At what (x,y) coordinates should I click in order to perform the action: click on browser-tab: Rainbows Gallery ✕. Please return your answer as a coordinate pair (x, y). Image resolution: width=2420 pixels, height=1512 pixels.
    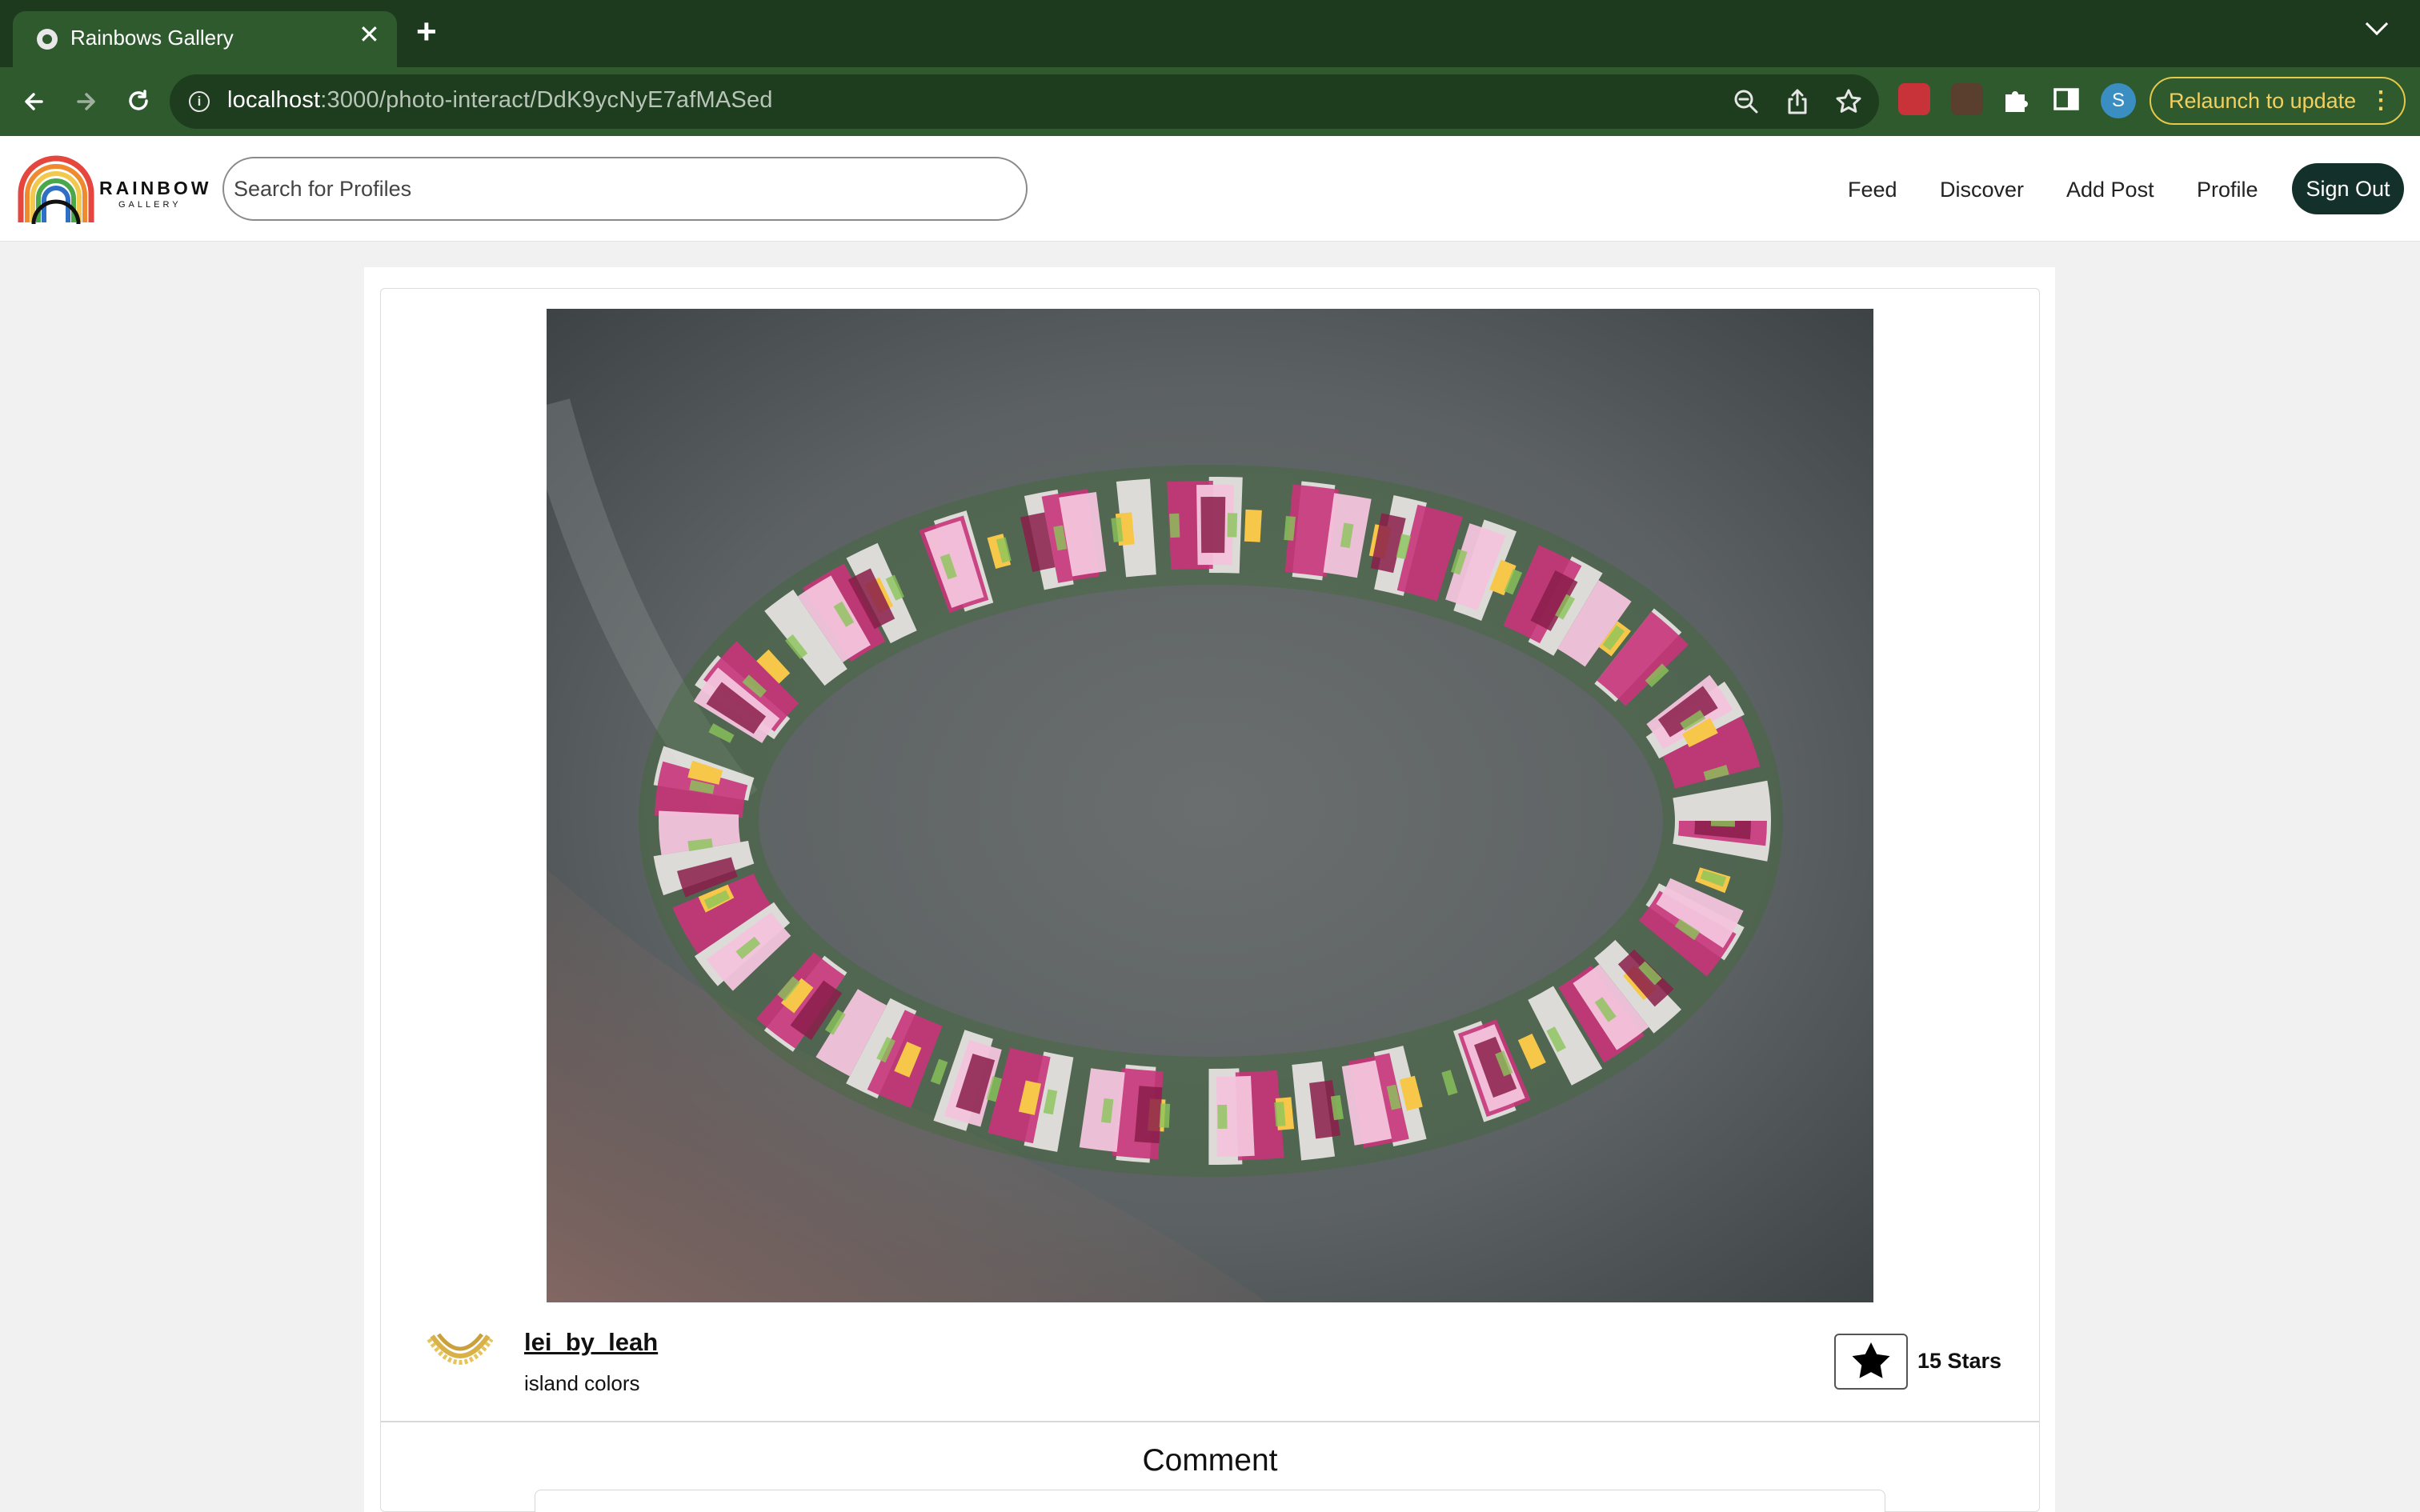
    Looking at the image, I should click on (205, 39).